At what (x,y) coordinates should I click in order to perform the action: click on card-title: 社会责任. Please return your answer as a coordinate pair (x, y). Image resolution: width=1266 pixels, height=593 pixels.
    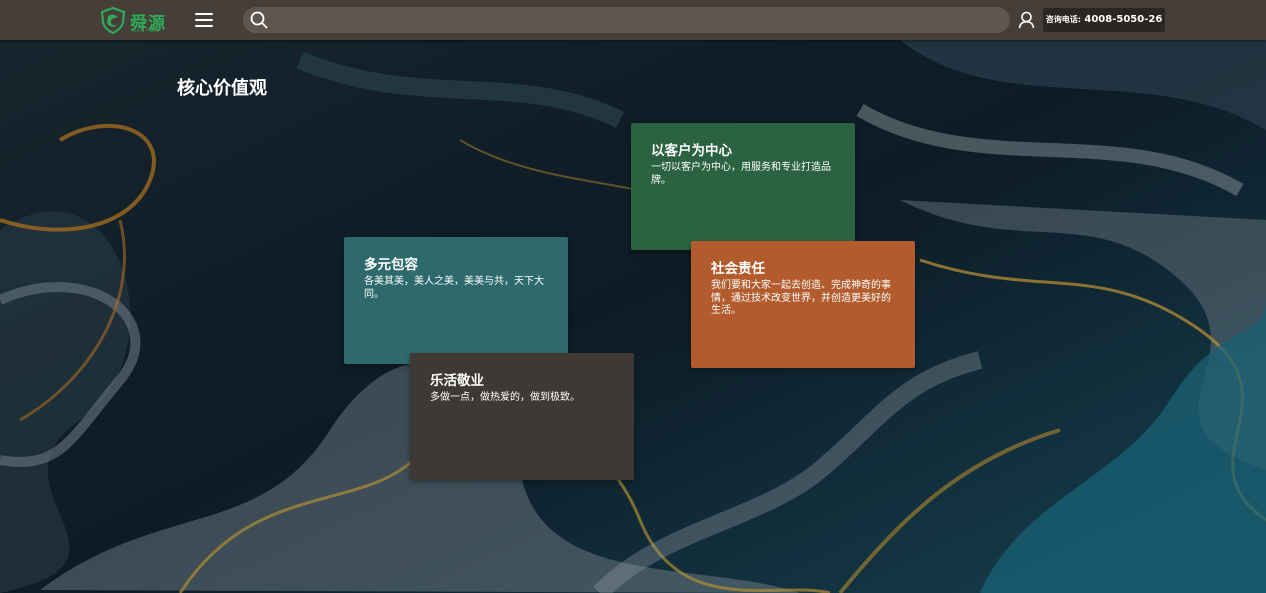
    Looking at the image, I should click on (738, 269).